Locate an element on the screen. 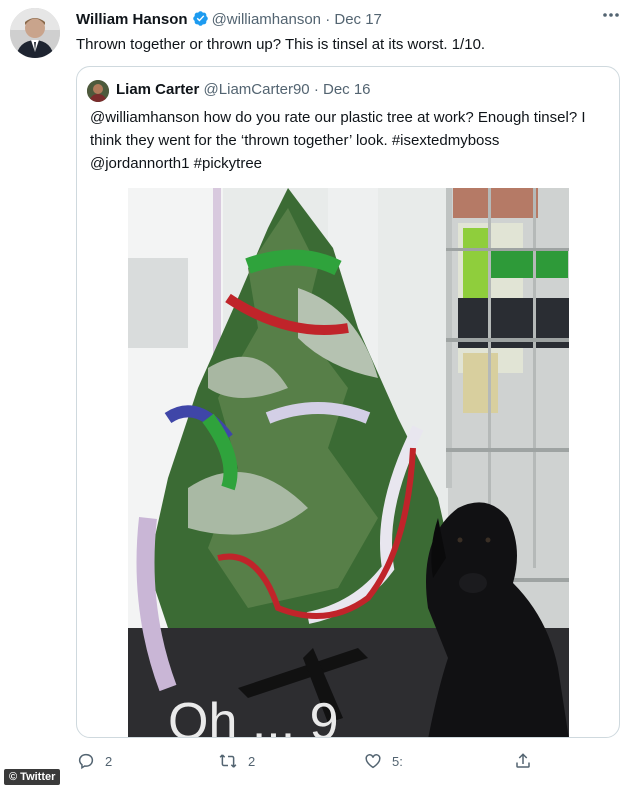 The width and height of the screenshot is (634, 785). verified-icon is located at coordinates (200, 21).